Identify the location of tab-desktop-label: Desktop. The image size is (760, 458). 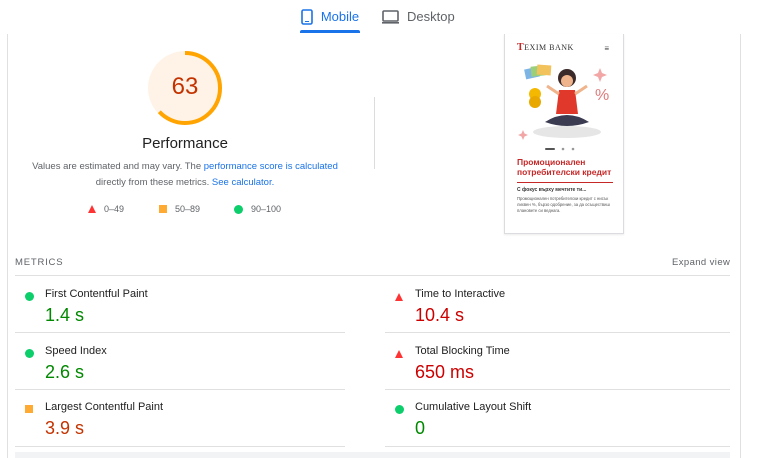
(431, 16).